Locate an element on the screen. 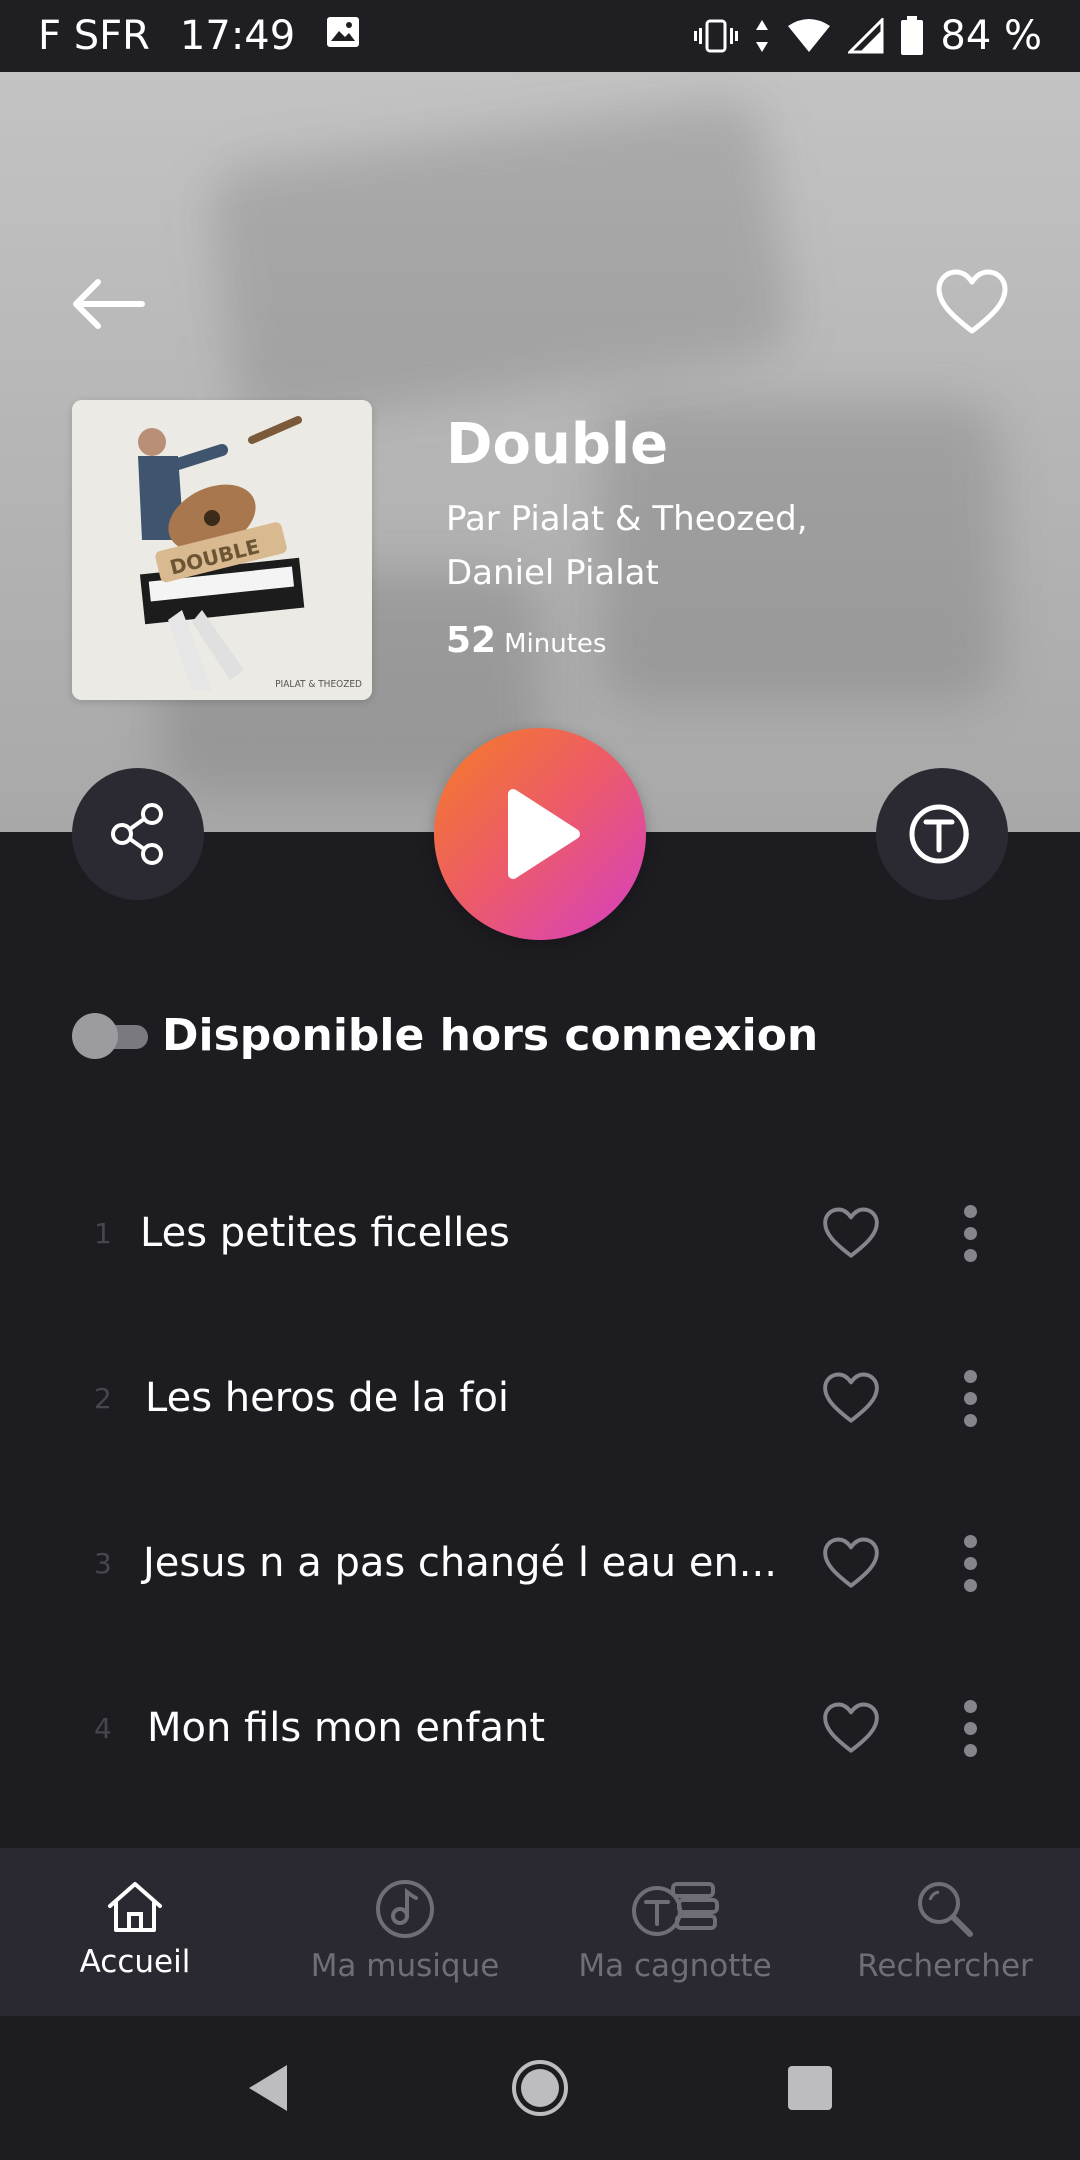 This screenshot has width=1080, height=2160. system-back-button is located at coordinates (268, 2088).